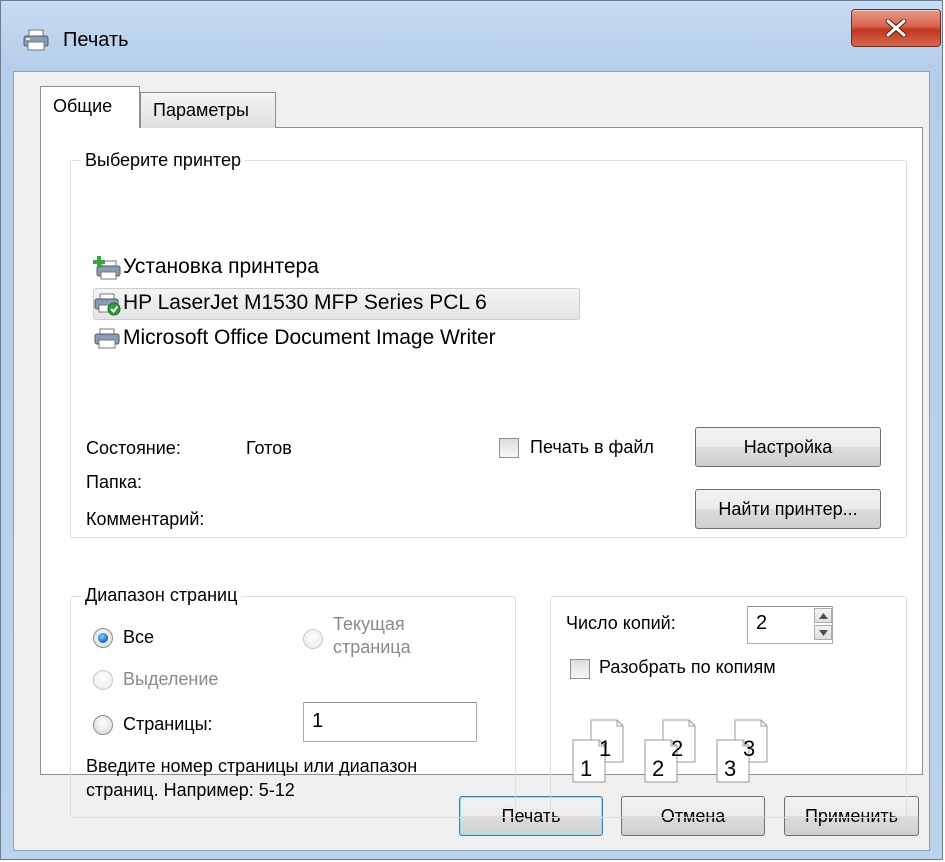  What do you see at coordinates (509, 448) in the screenshot?
I see `print-to-file-checkbox` at bounding box center [509, 448].